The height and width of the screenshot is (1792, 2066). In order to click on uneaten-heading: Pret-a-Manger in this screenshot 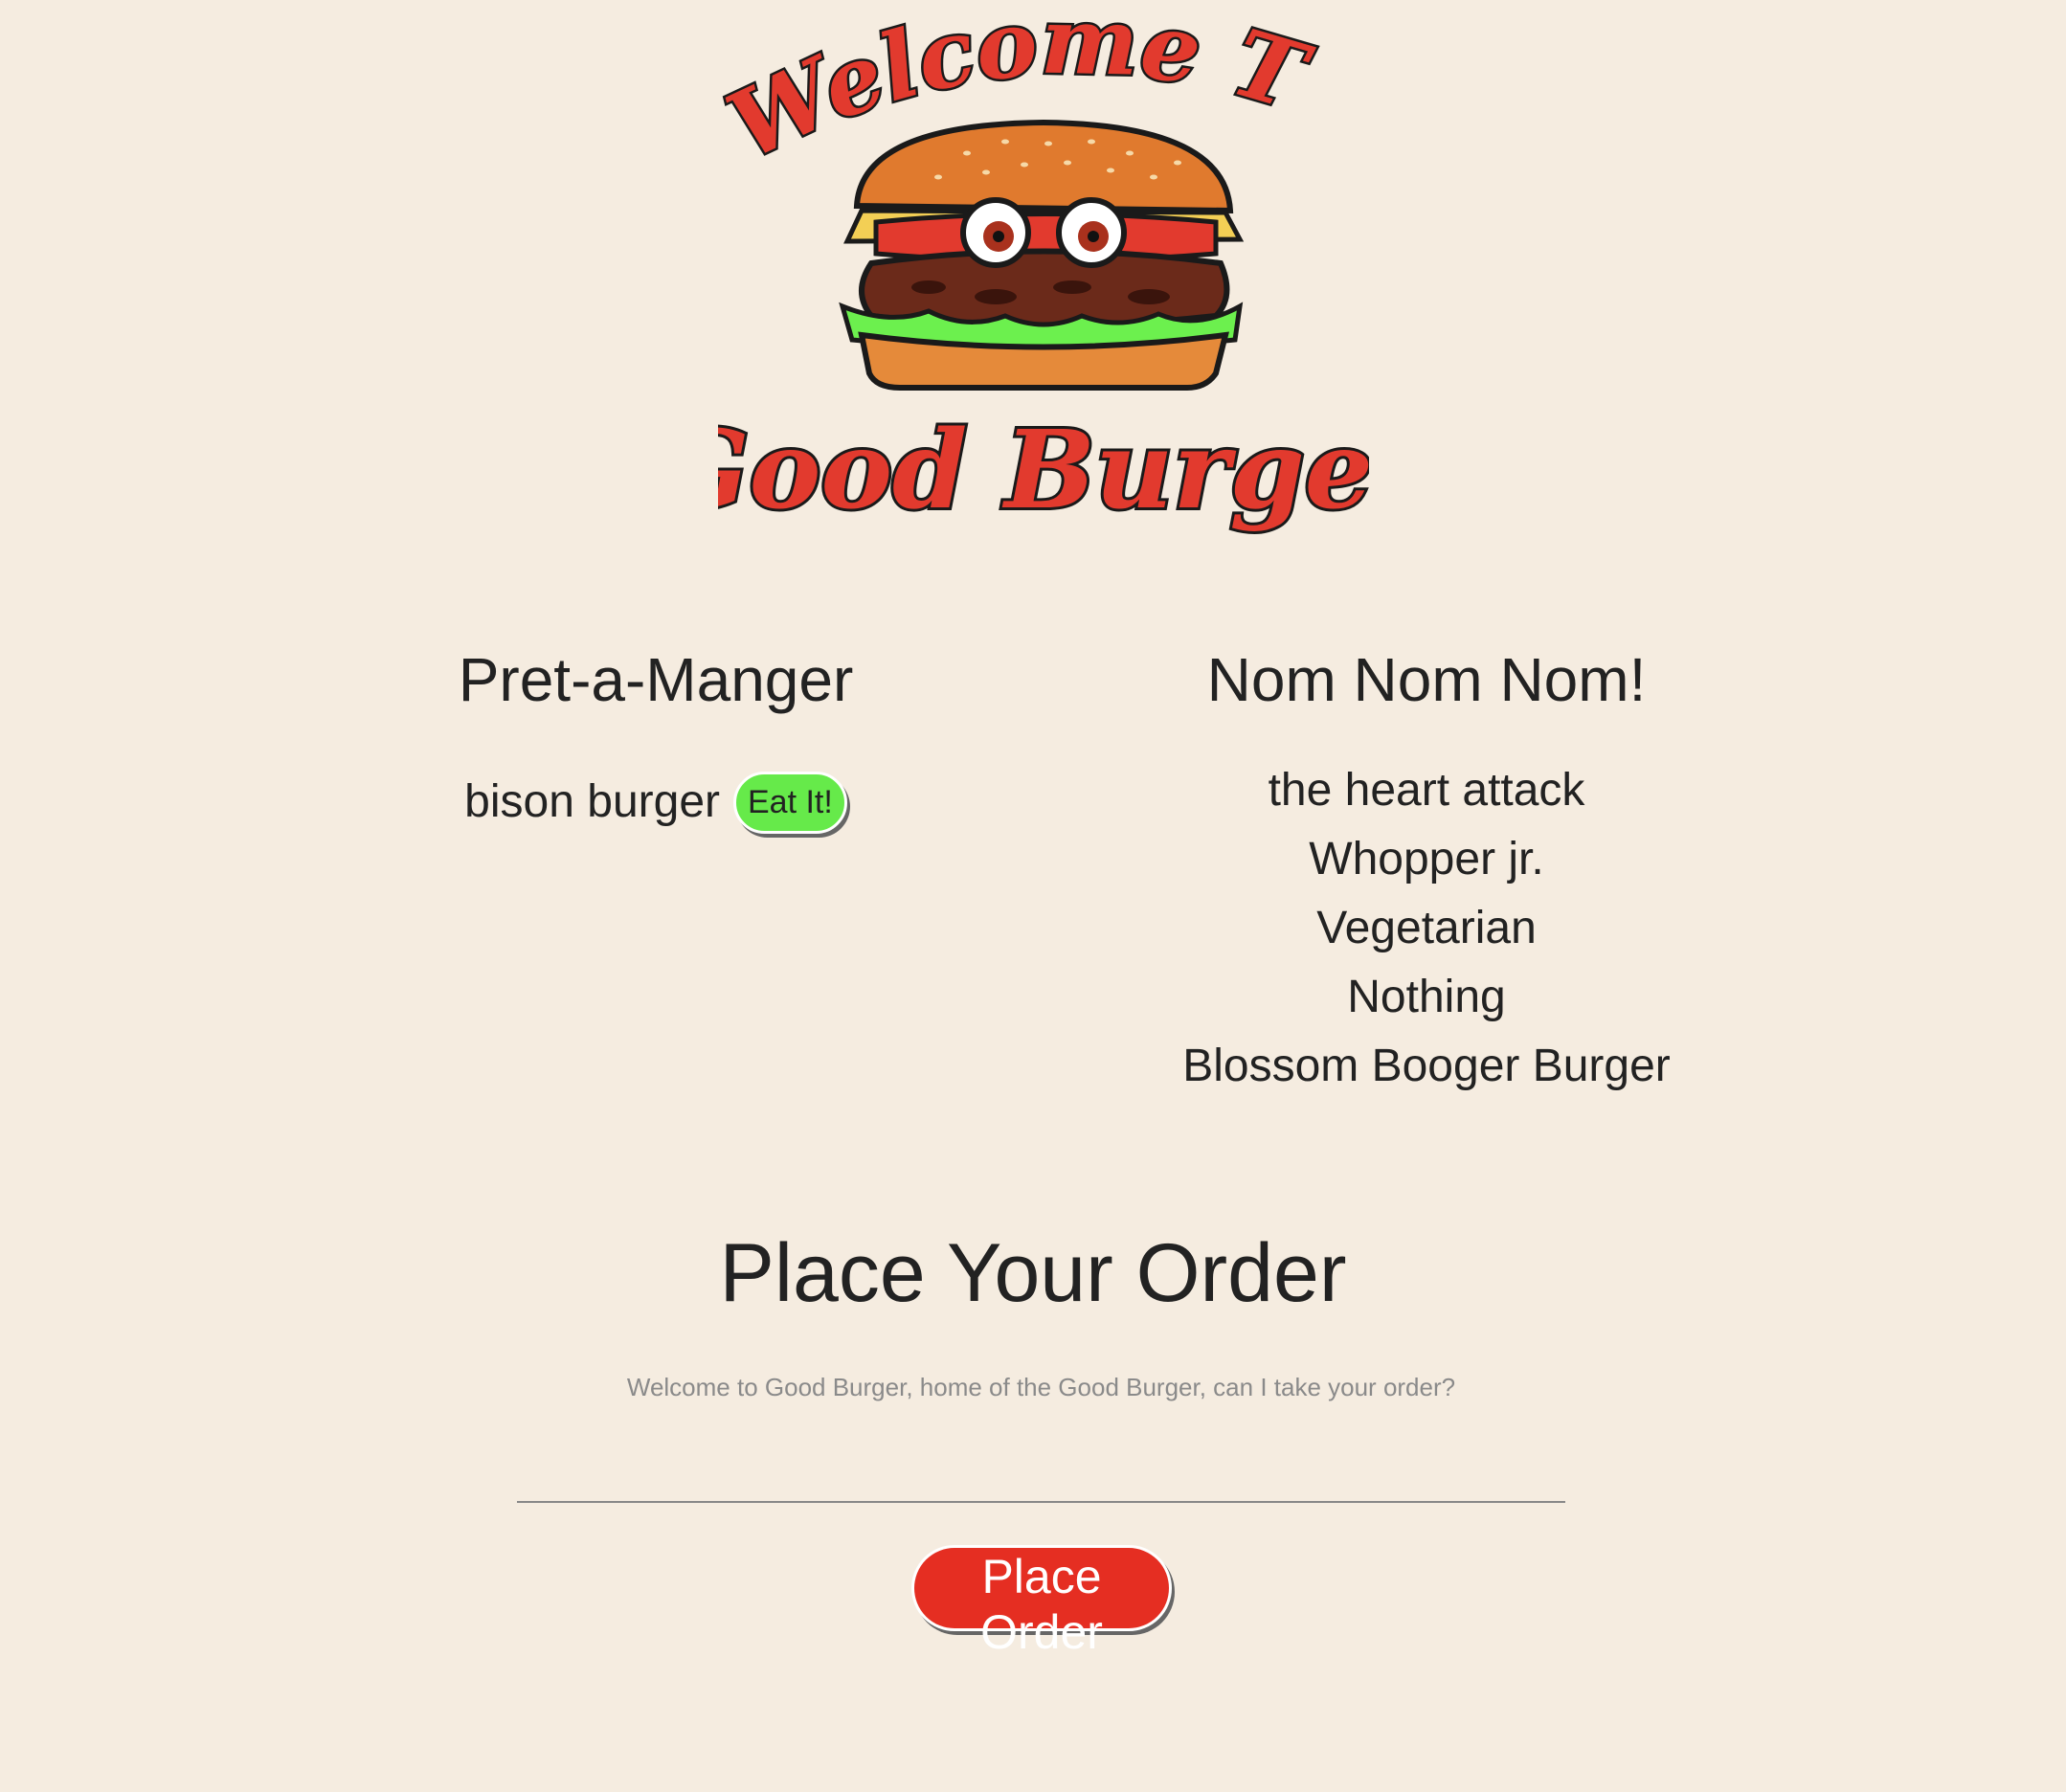, I will do `click(656, 679)`.